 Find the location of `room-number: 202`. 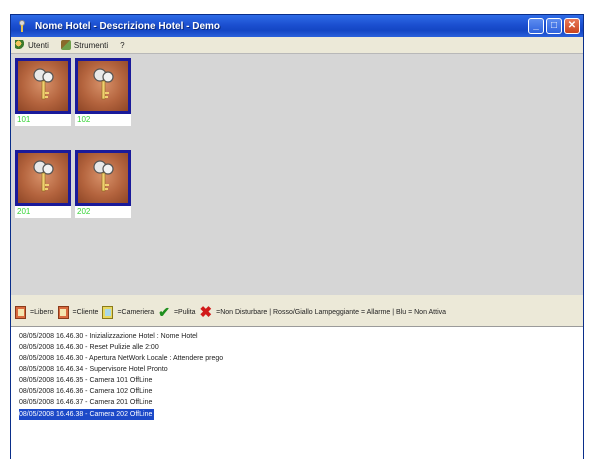

room-number: 202 is located at coordinates (103, 212).